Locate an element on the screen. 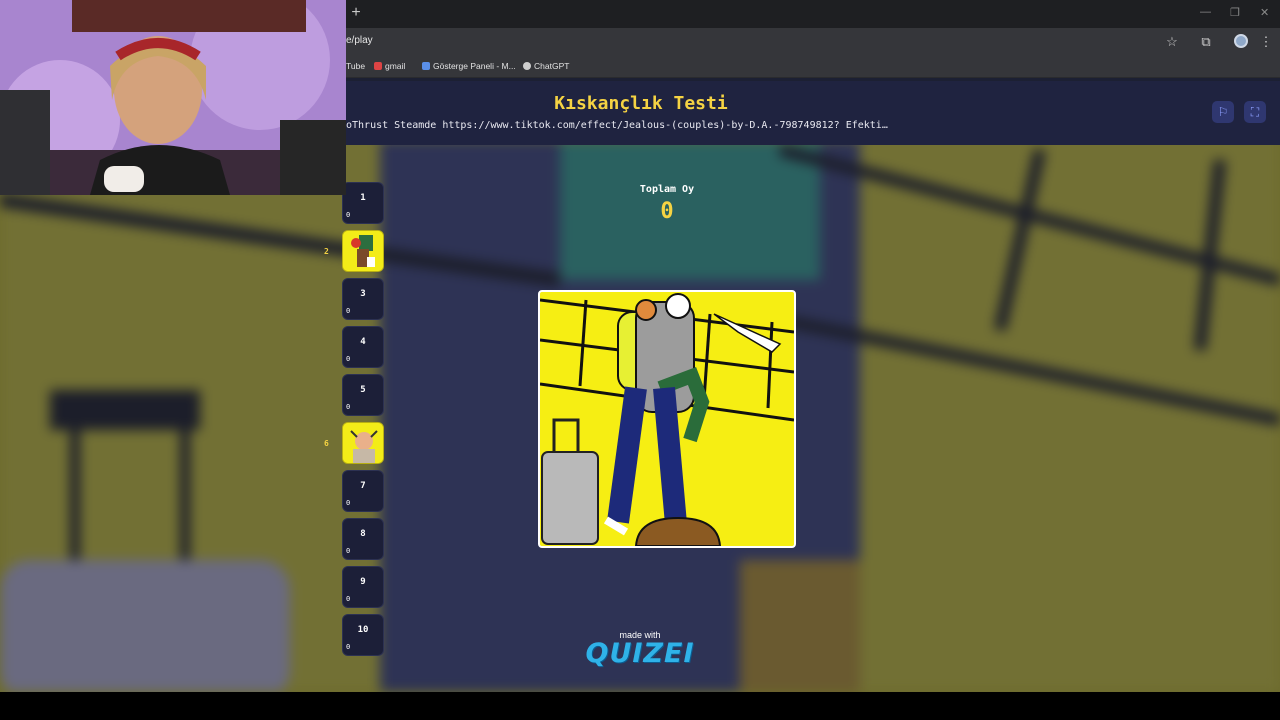 The width and height of the screenshot is (1280, 720). fullscreen-icon: ⛶ is located at coordinates (1255, 112).